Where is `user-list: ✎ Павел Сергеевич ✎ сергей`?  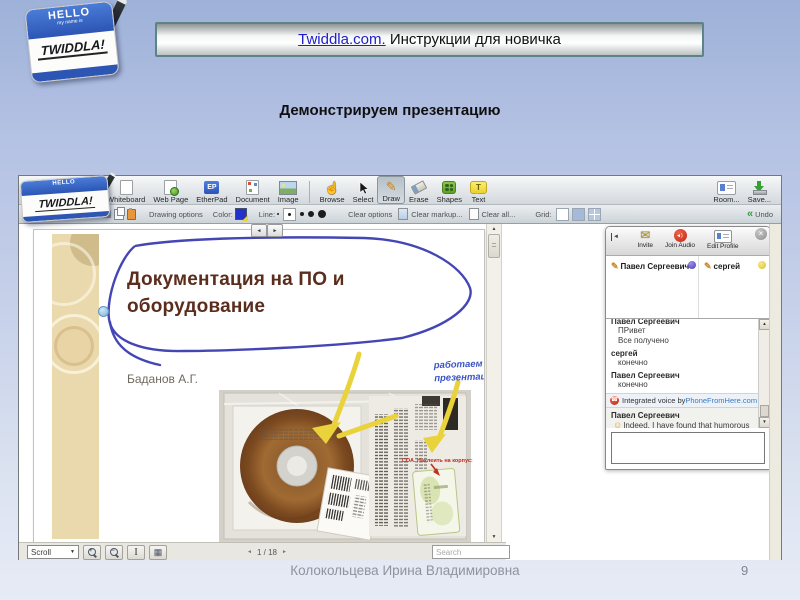 user-list: ✎ Павел Сергеевич ✎ сергей is located at coordinates (688, 287).